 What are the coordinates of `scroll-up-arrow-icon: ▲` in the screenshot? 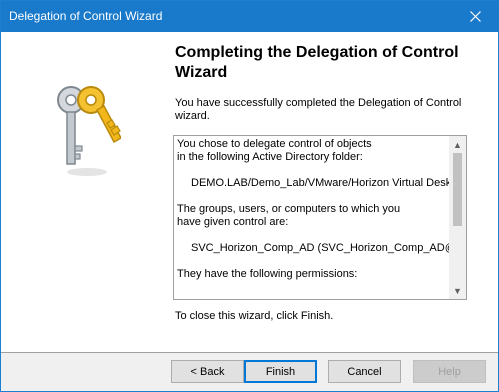 It's located at (457, 144).